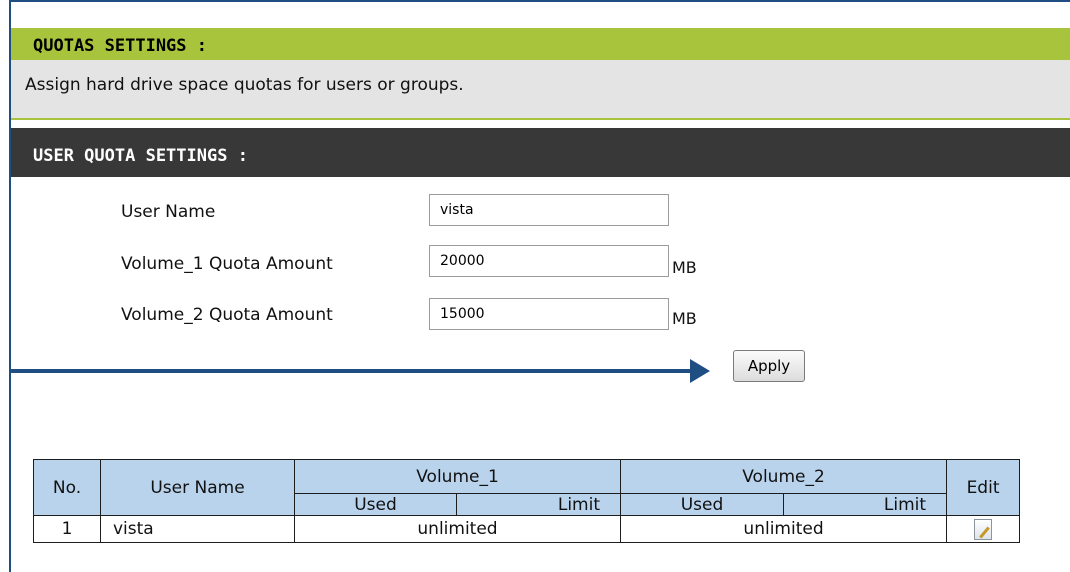 Image resolution: width=1070 pixels, height=572 pixels. Describe the element at coordinates (67, 529) in the screenshot. I see `row-number: 1` at that location.